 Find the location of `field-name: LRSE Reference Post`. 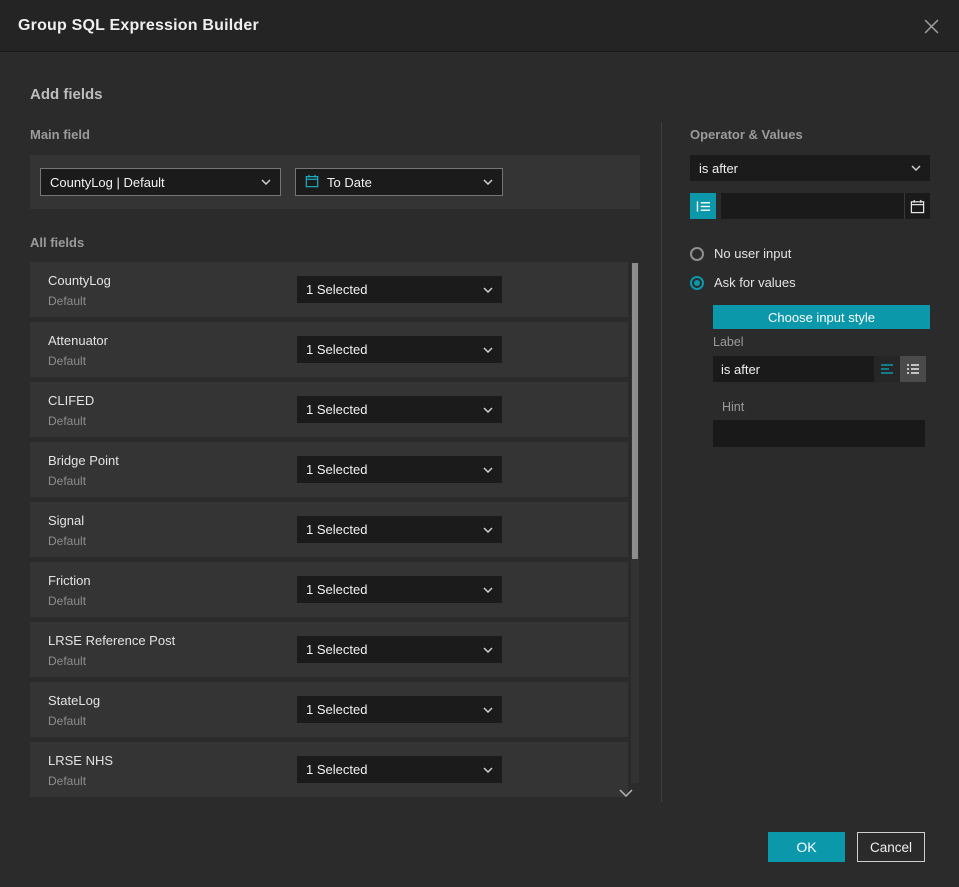

field-name: LRSE Reference Post is located at coordinates (112, 640).